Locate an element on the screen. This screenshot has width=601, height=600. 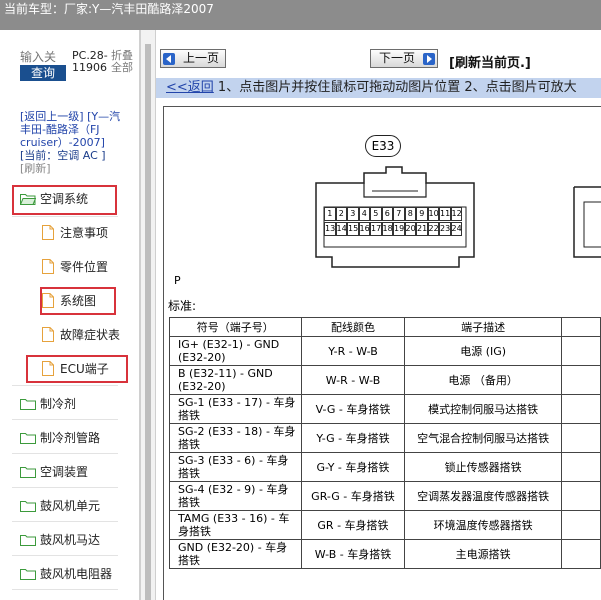
pin-label: 13 is located at coordinates (330, 229).